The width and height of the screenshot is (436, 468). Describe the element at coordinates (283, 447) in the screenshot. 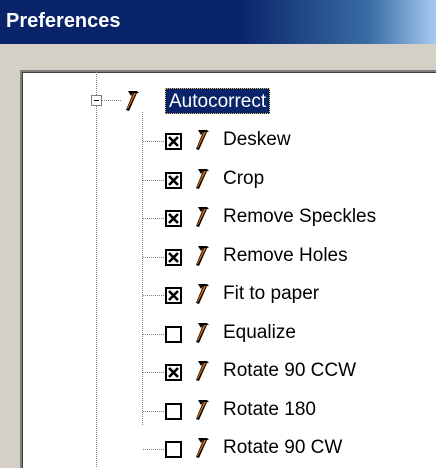

I see `tree-item-label: Rotate 90 CW` at that location.